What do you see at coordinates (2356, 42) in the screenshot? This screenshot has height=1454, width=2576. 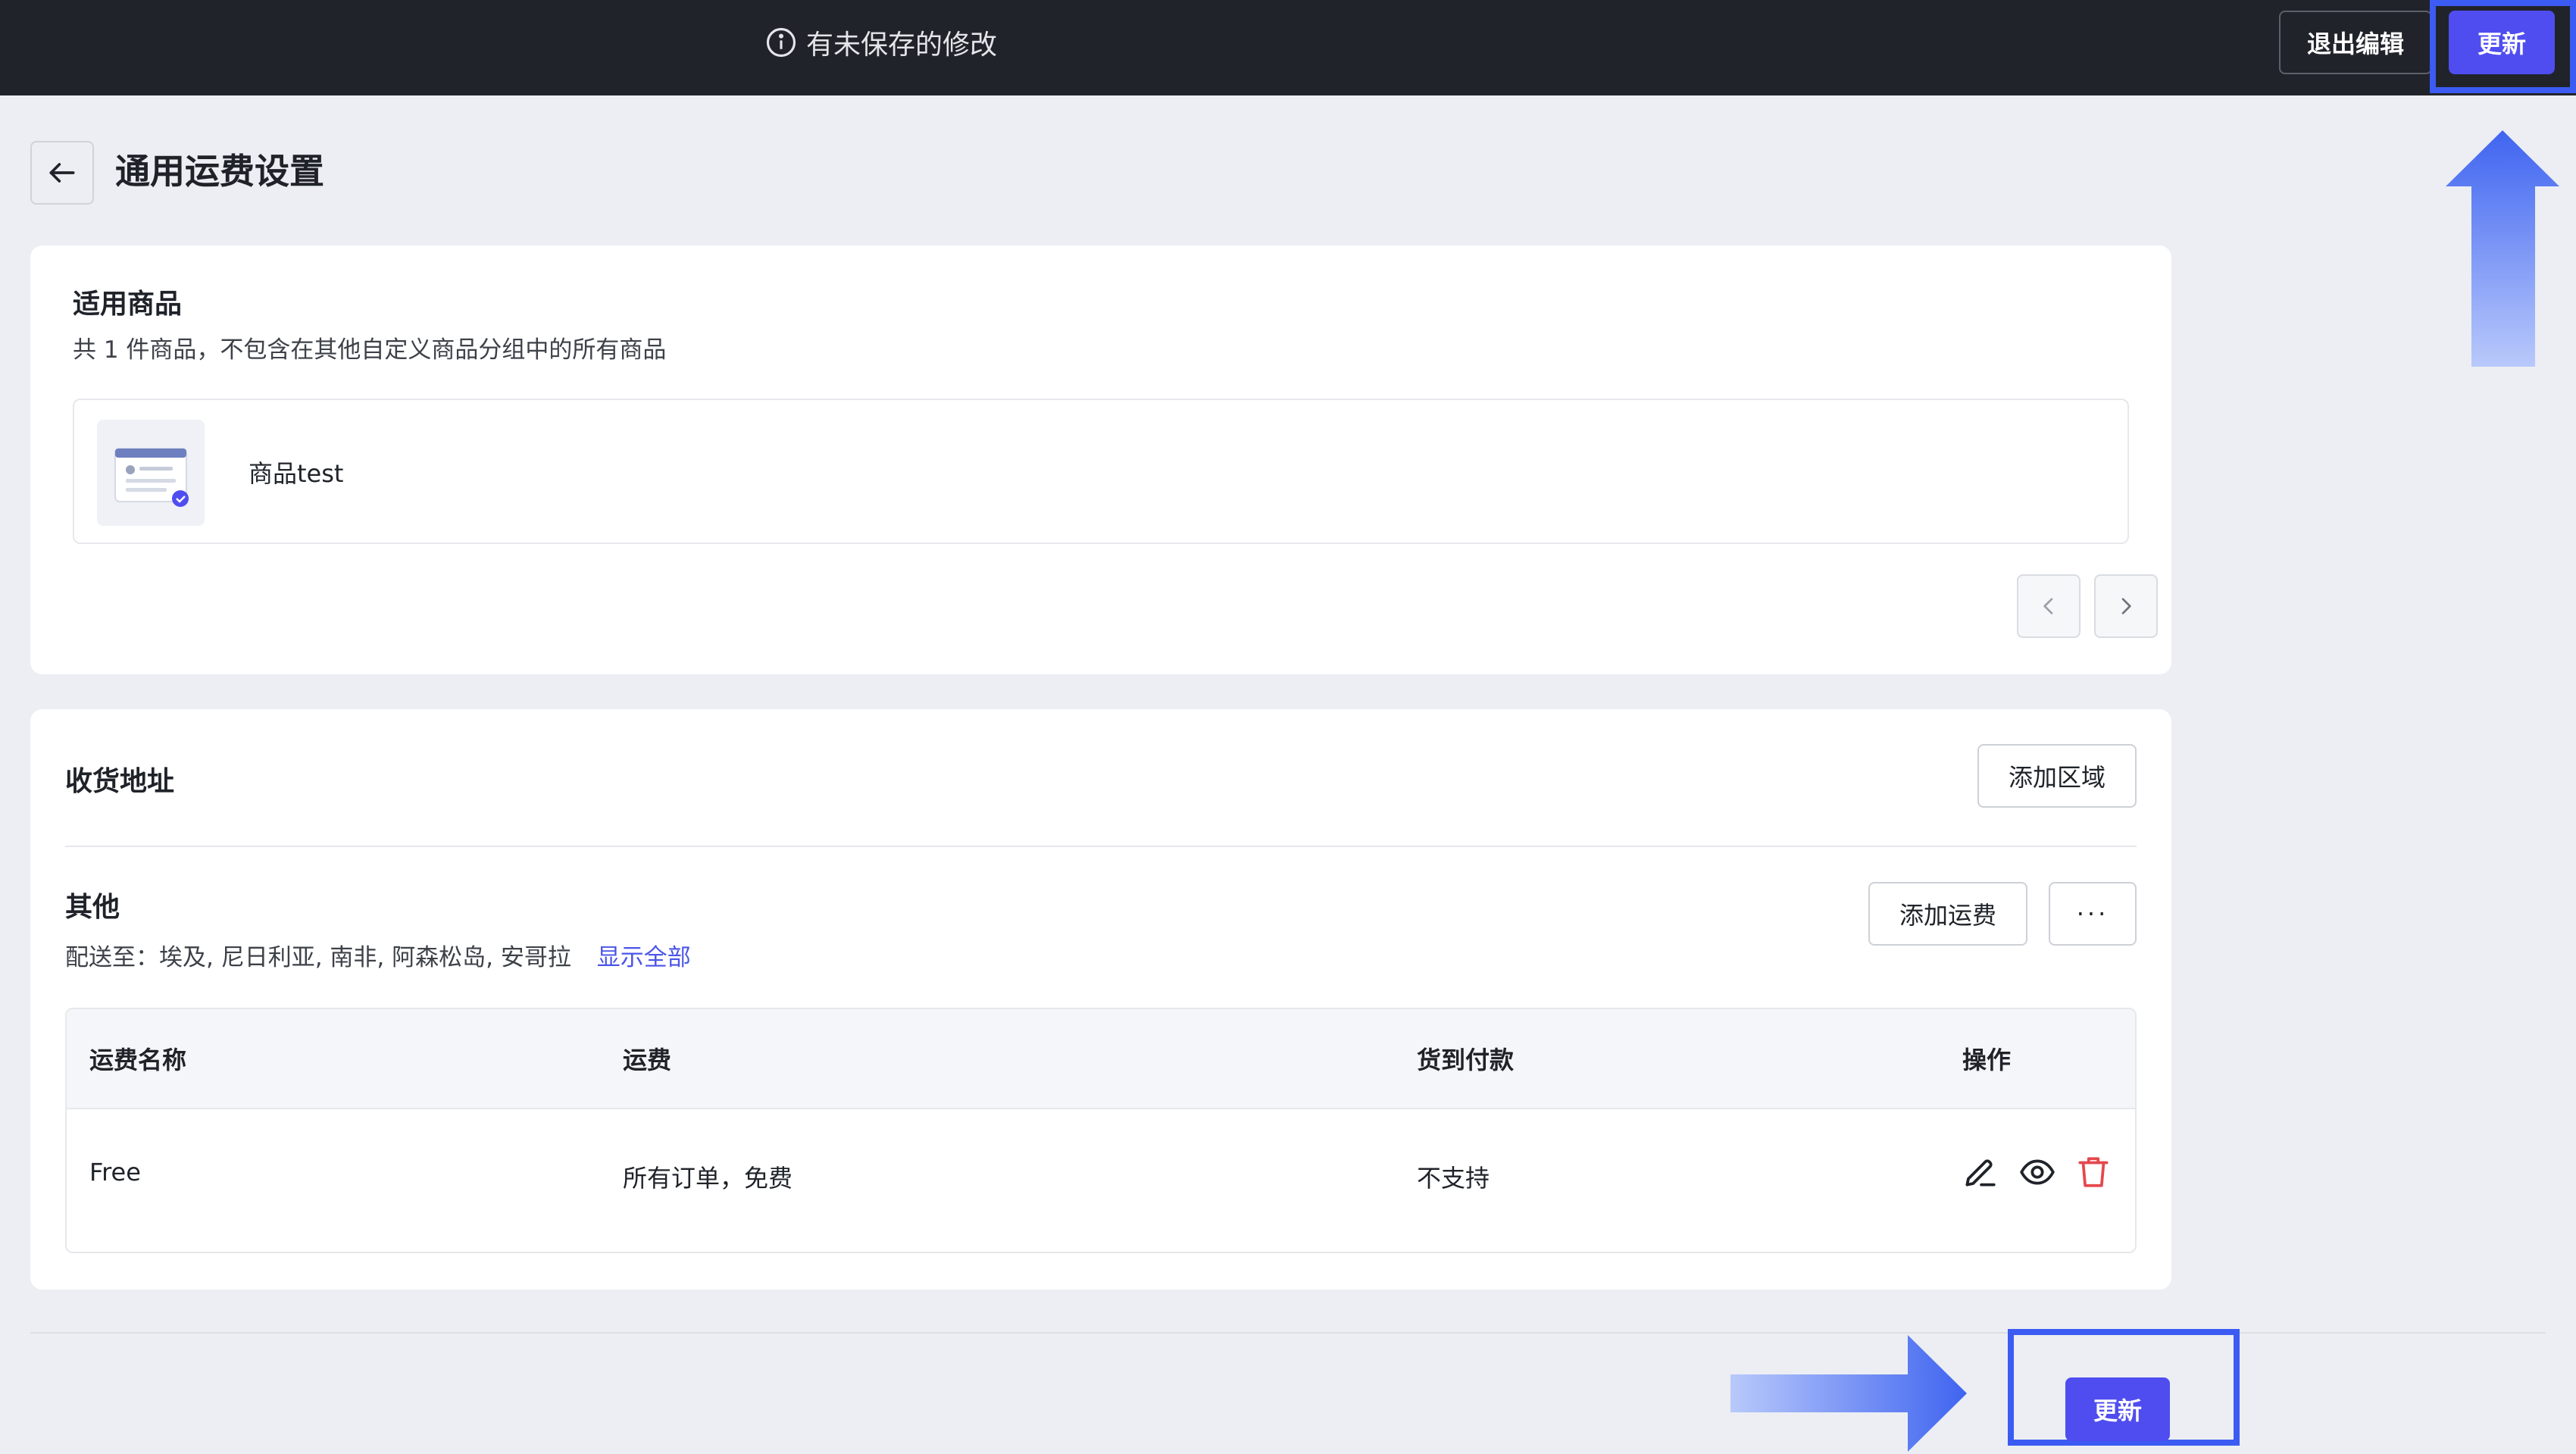 I see `exit-edit-button: 退出编辑` at bounding box center [2356, 42].